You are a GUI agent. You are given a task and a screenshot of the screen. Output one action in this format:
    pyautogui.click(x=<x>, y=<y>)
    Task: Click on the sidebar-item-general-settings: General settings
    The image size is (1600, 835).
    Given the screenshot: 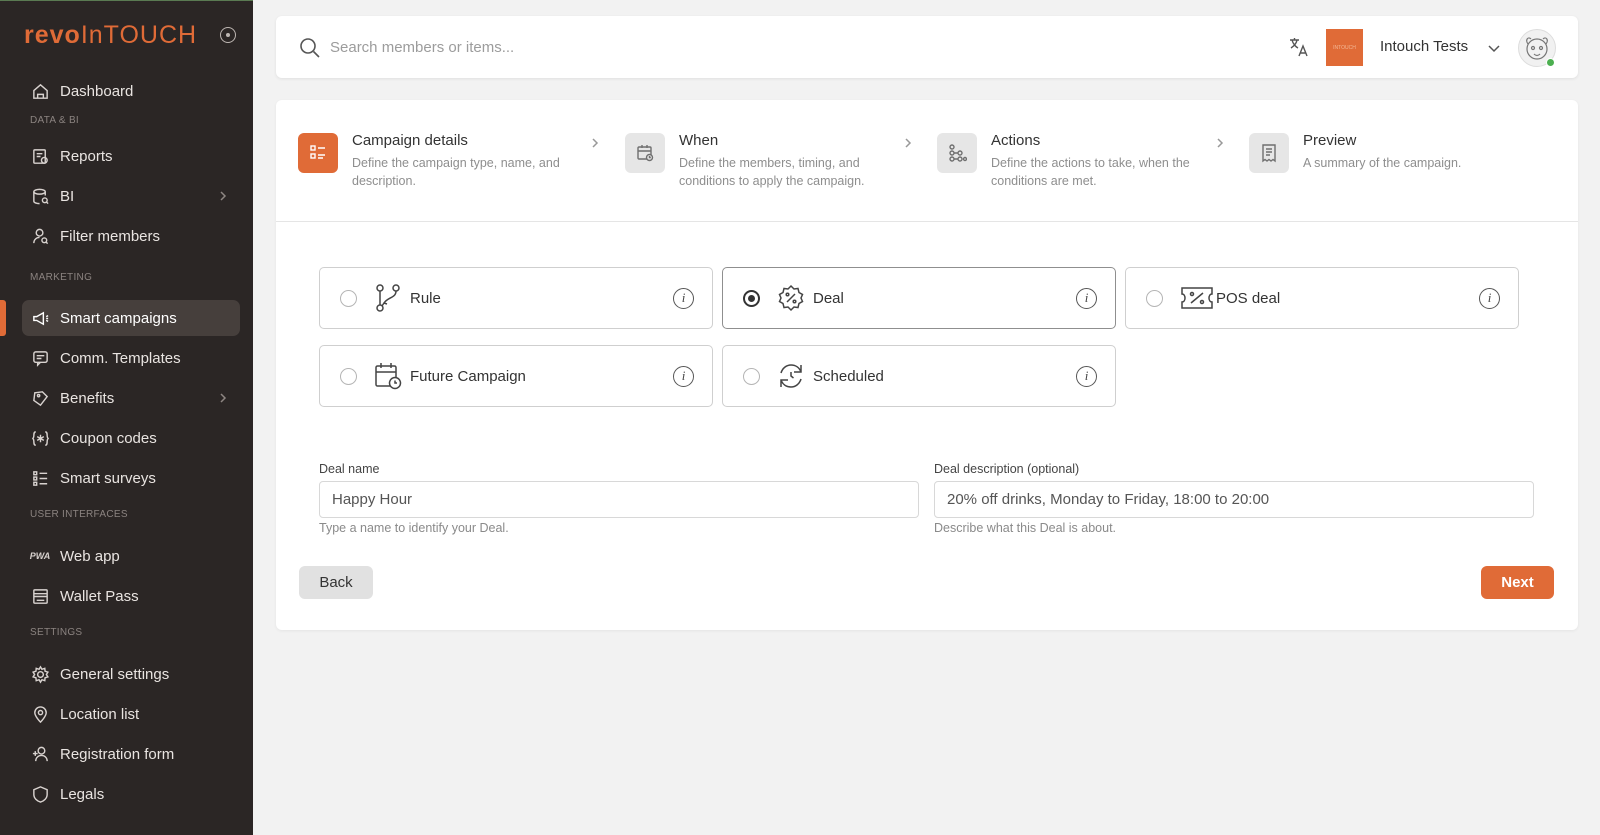 What is the action you would take?
    pyautogui.click(x=131, y=674)
    